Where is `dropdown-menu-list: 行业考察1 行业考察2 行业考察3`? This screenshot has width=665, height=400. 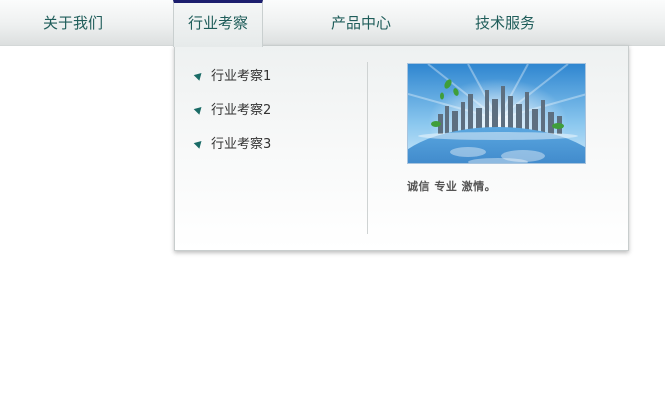 dropdown-menu-list: 行业考察1 行业考察2 行业考察3 is located at coordinates (232, 117).